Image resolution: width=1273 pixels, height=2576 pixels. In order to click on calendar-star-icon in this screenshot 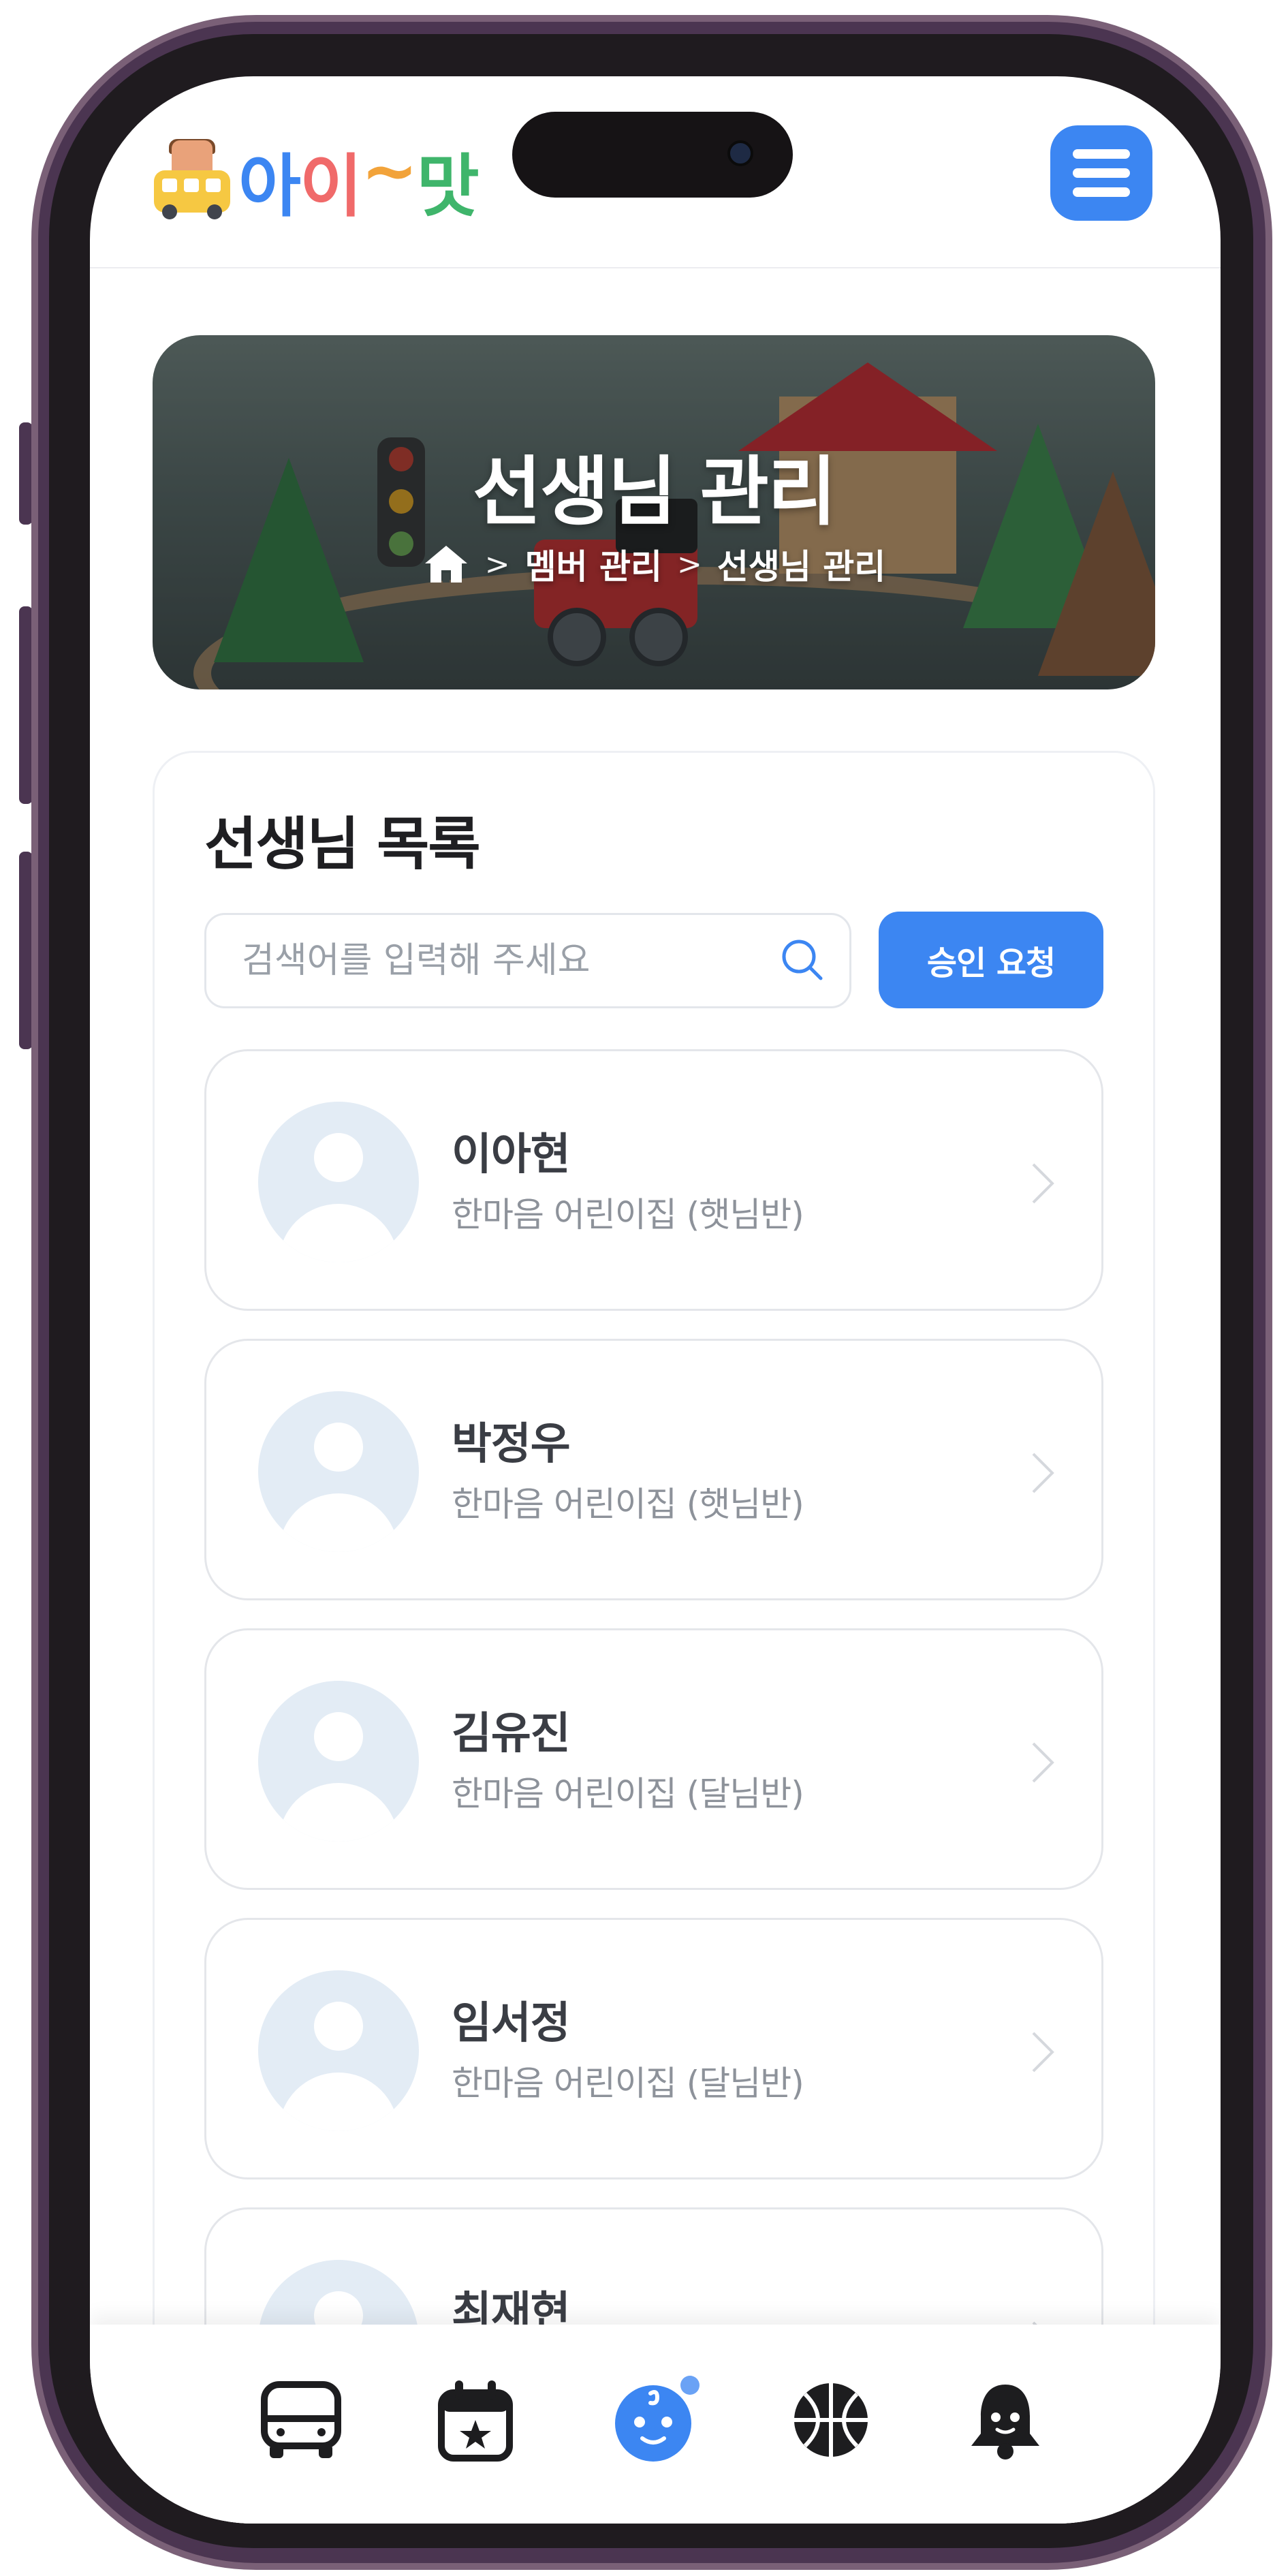, I will do `click(475, 2421)`.